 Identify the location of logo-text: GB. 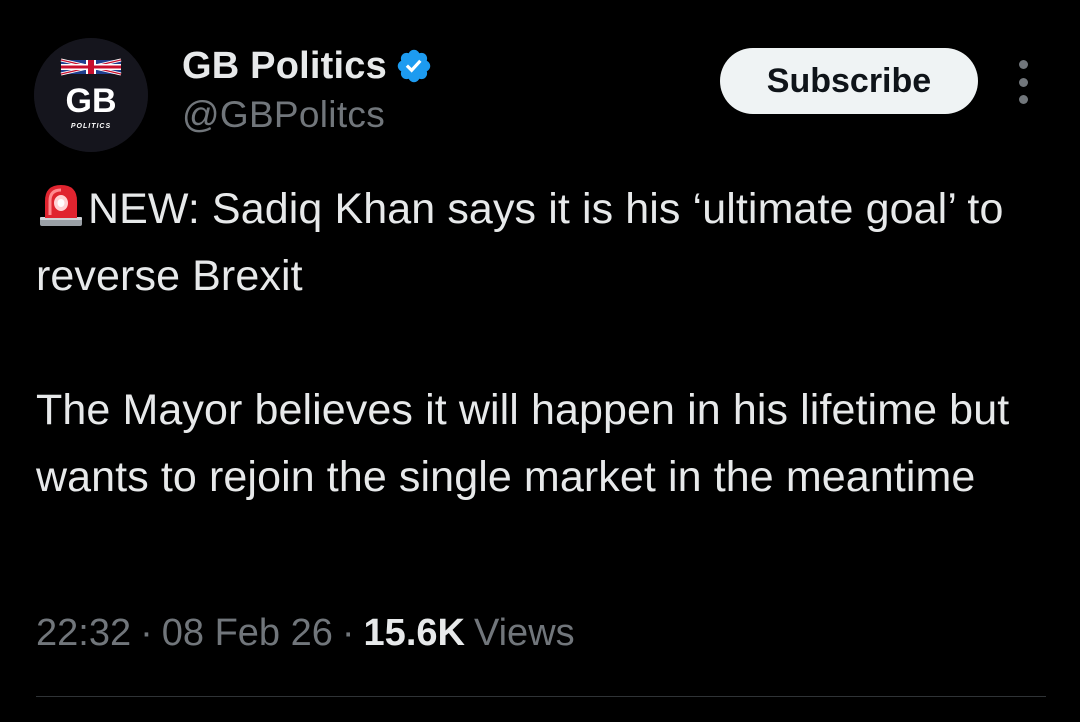
(91, 101).